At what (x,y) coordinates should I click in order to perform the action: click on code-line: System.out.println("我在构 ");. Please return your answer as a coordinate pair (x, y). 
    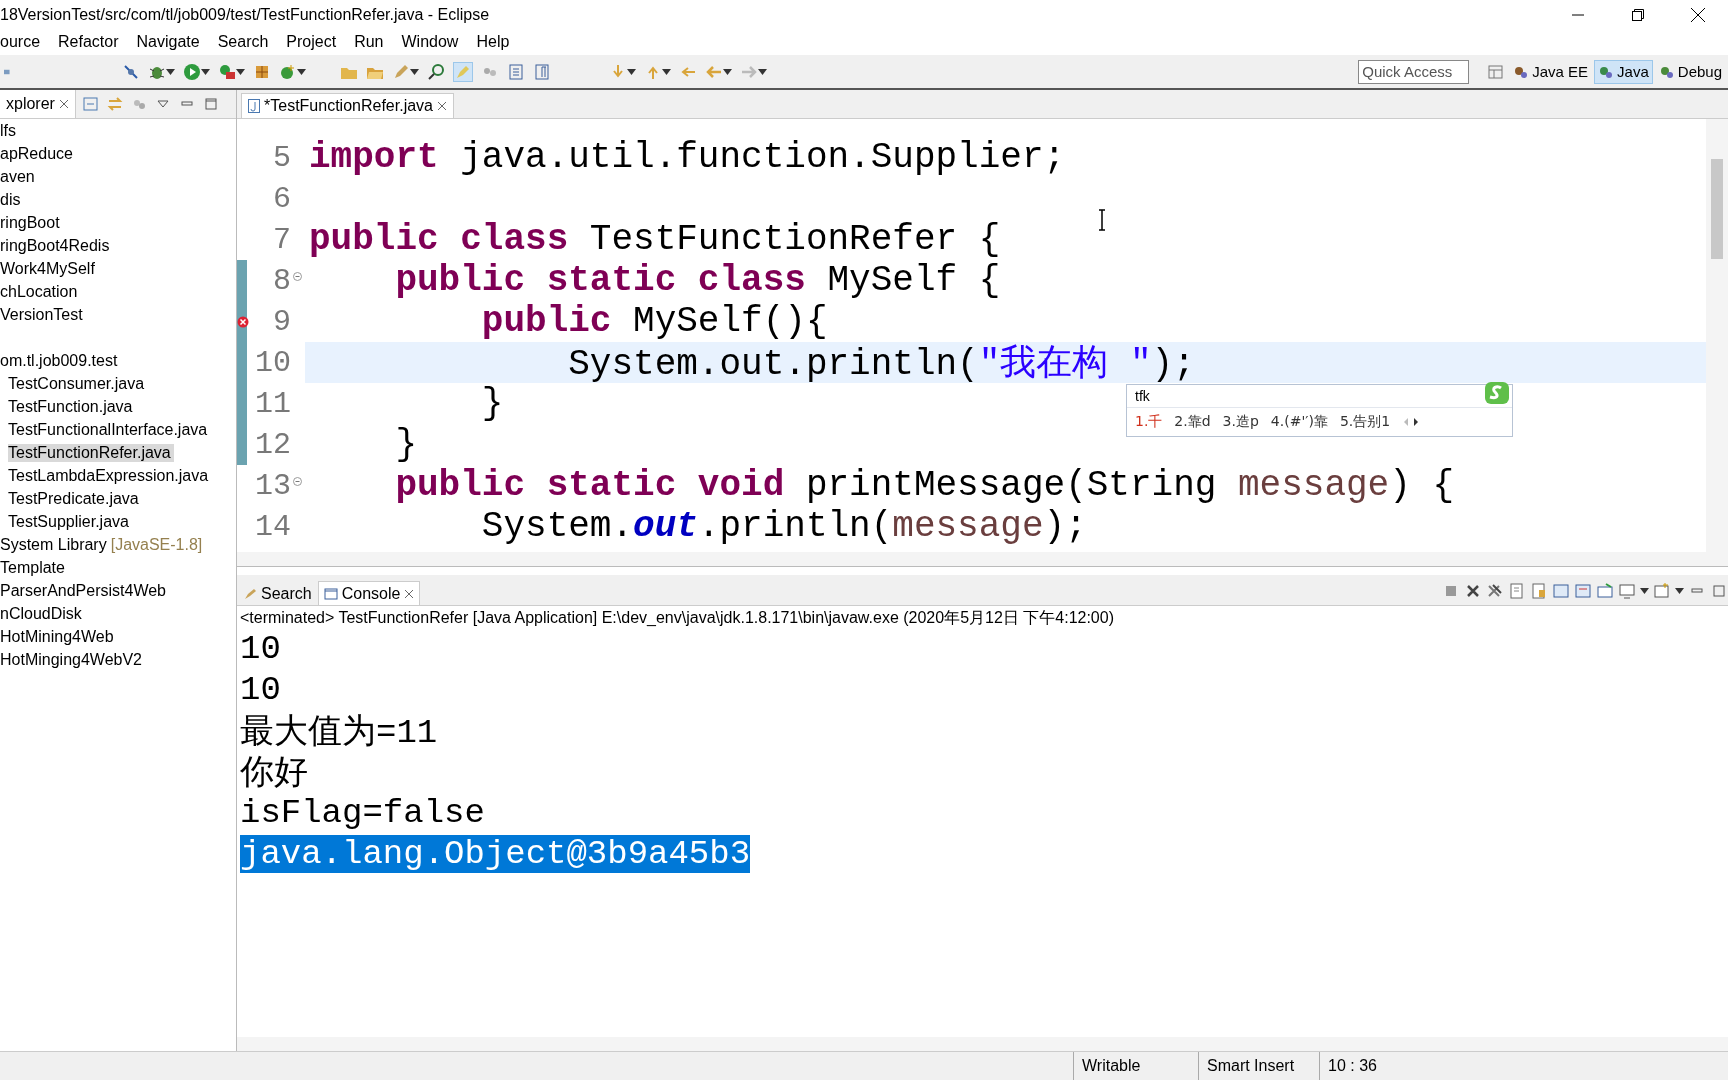
    Looking at the image, I should click on (881, 365).